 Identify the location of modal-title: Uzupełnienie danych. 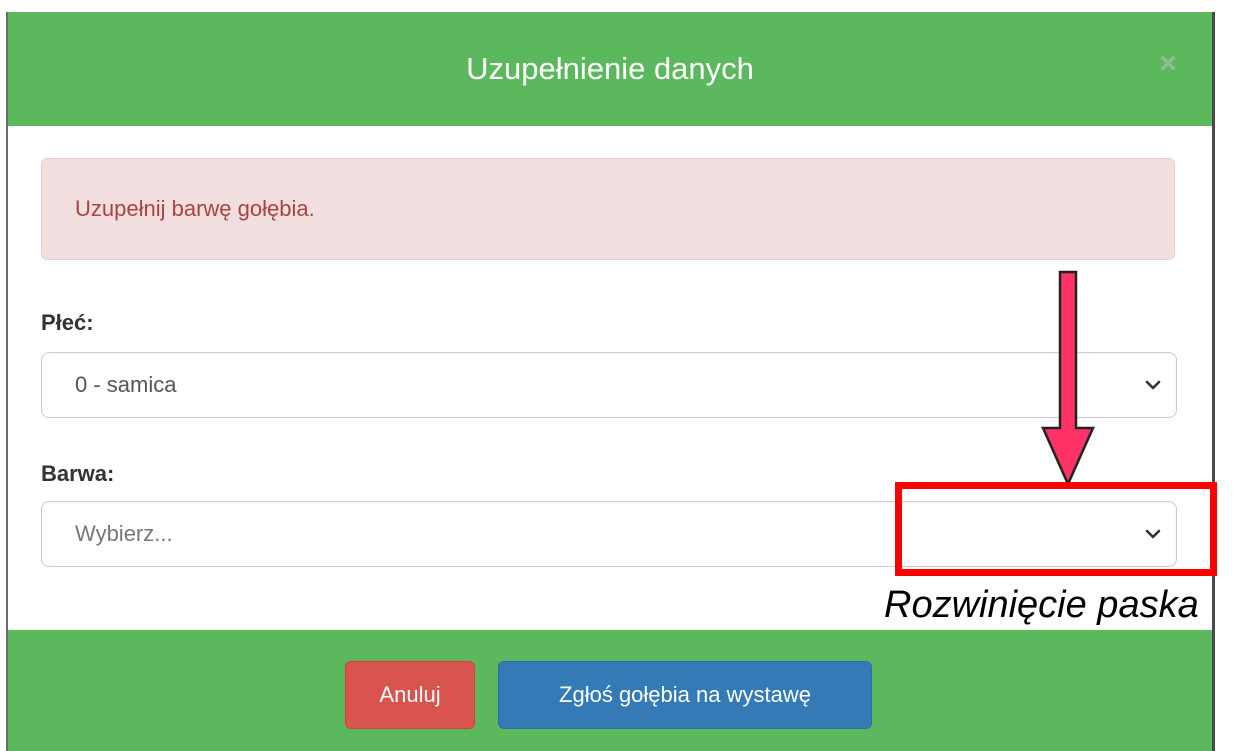
(610, 68).